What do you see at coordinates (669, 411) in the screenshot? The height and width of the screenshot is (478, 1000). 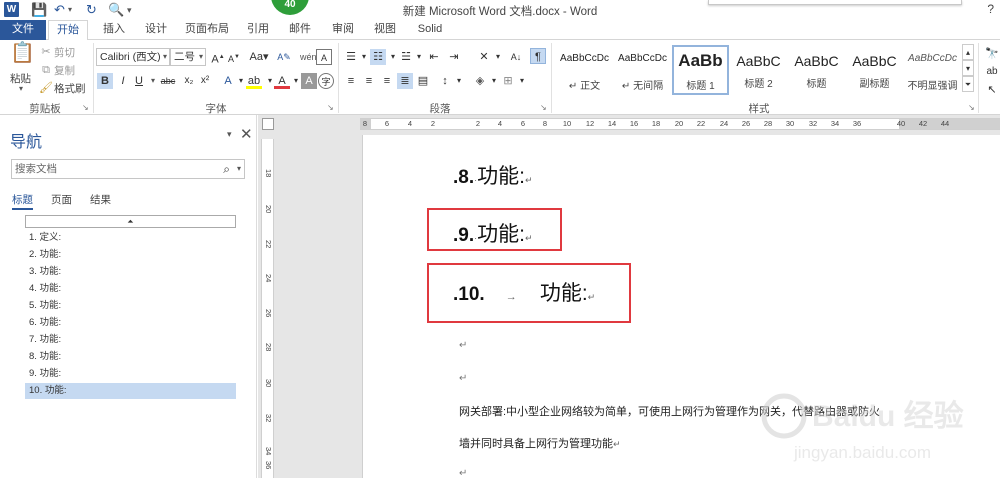 I see `body-text-line: 网关部署:中小型企业网络较为简单，可使用上网行为管理作为网关，代替路由器或防火` at bounding box center [669, 411].